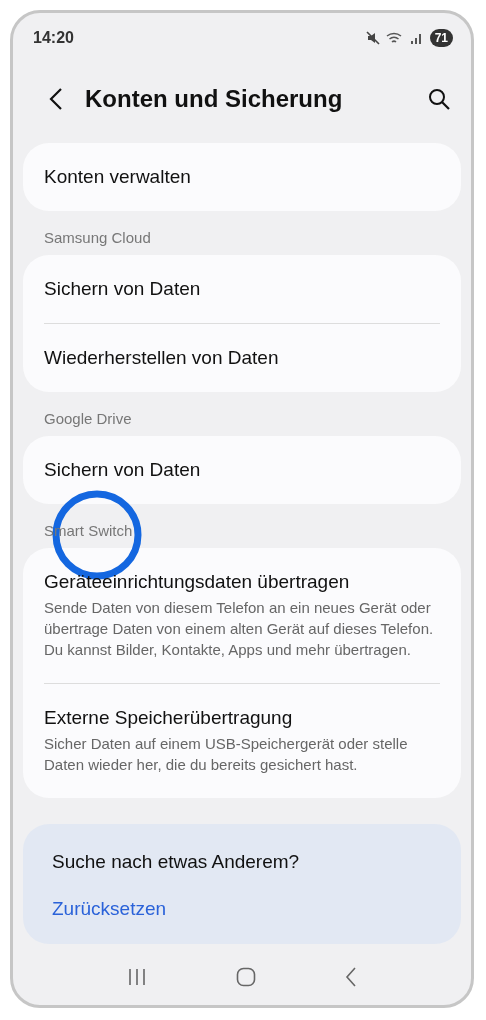 Image resolution: width=486 pixels, height=1020 pixels. I want to click on status-time: 14:20, so click(53, 38).